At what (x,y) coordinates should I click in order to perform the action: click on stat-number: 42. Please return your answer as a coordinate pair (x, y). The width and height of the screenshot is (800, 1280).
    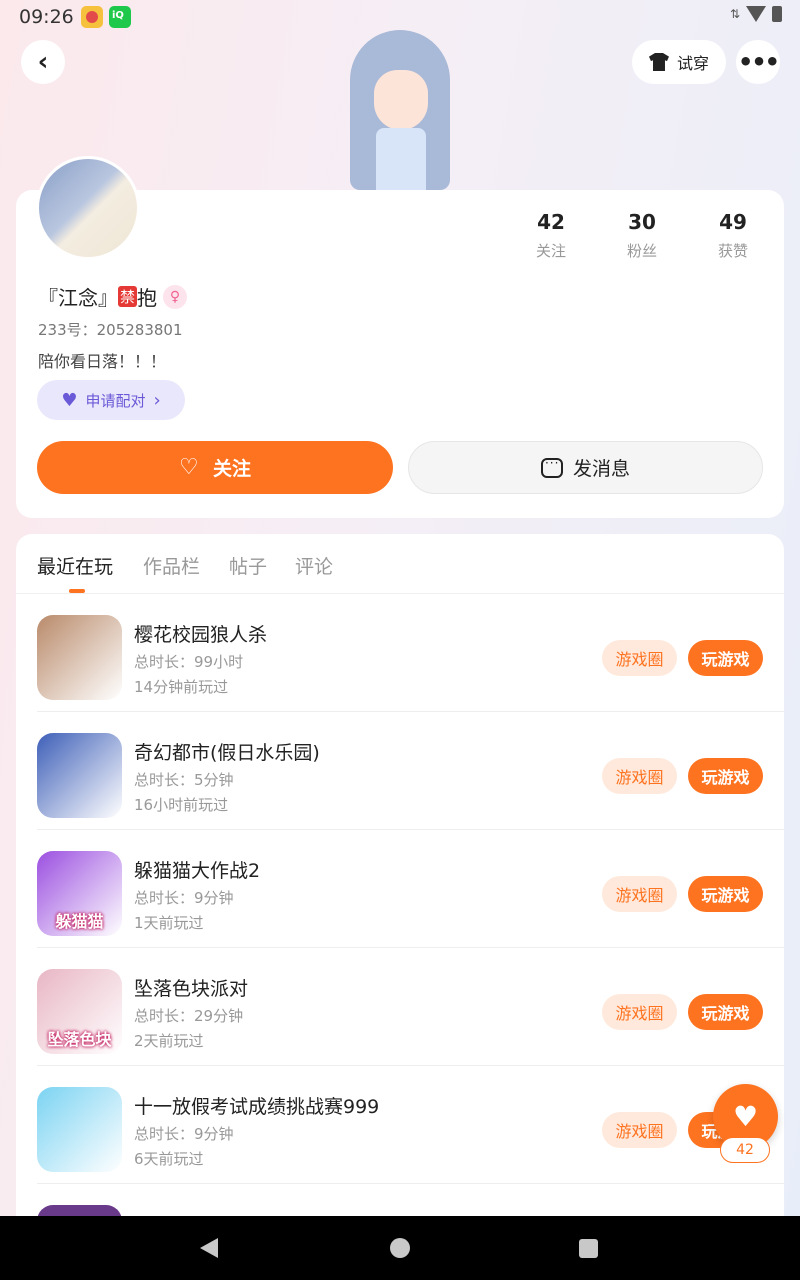
    Looking at the image, I should click on (551, 222).